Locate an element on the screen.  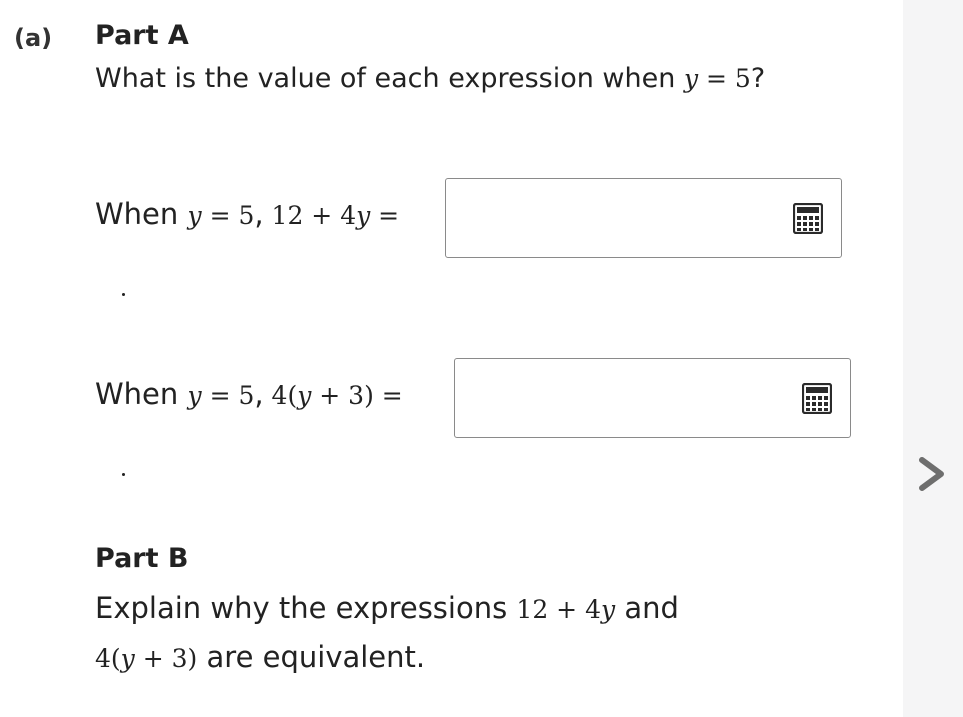
prompt-end: ? is located at coordinates (758, 78).